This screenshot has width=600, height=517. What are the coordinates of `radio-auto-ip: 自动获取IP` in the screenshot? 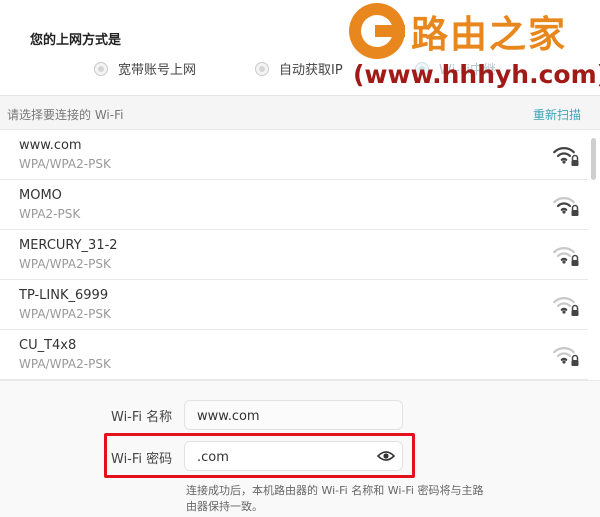 It's located at (299, 68).